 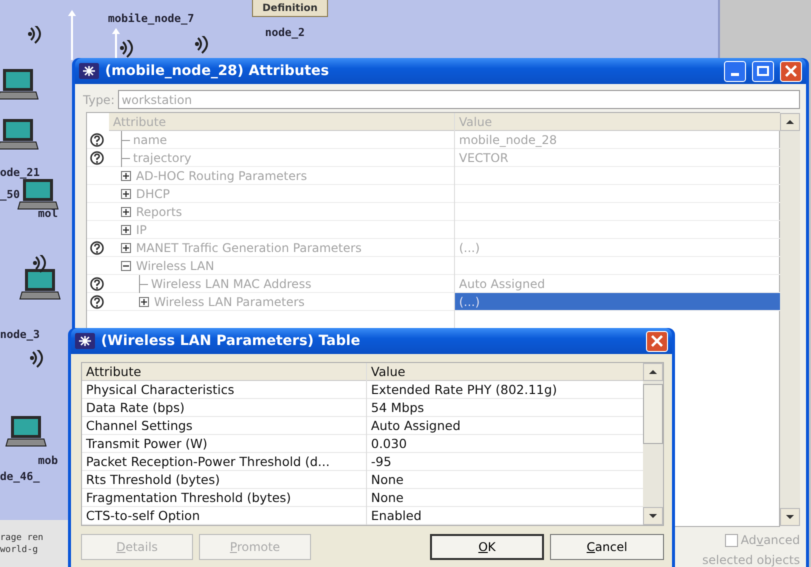 I want to click on tree-item: Reports, so click(x=159, y=211).